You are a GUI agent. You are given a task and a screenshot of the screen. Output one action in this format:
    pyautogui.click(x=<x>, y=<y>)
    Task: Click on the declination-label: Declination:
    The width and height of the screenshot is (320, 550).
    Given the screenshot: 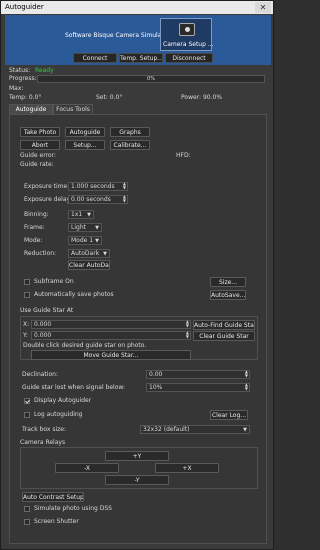 What is the action you would take?
    pyautogui.click(x=40, y=374)
    